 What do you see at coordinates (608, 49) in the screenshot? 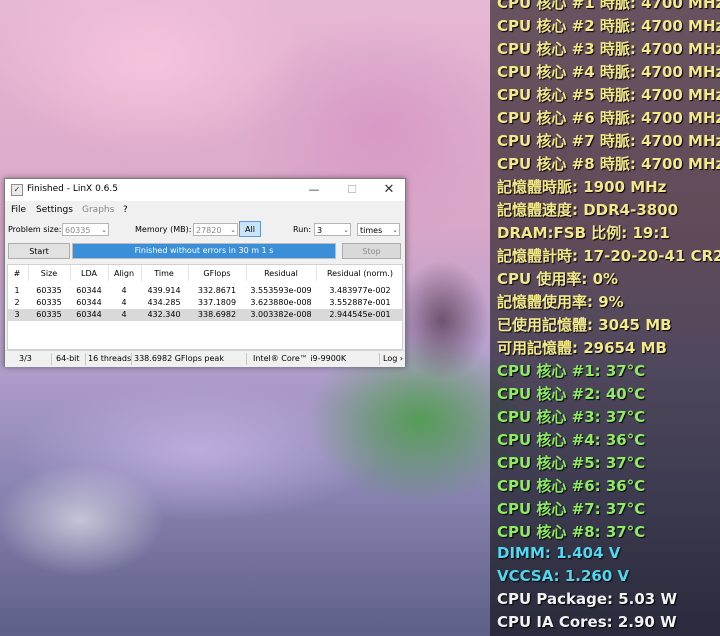
I see `osd-line: CPU 核心 #3 時脈: 4700 MHz` at bounding box center [608, 49].